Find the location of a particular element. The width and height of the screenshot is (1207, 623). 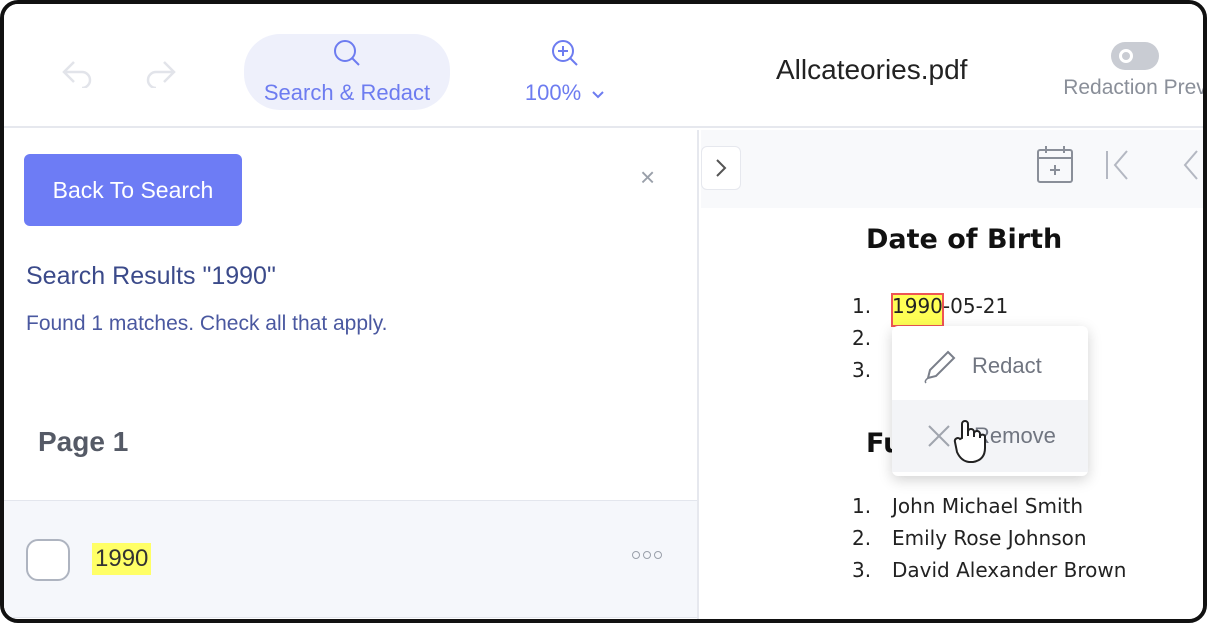

list-item: 3. David Alexander Brown is located at coordinates (989, 570).